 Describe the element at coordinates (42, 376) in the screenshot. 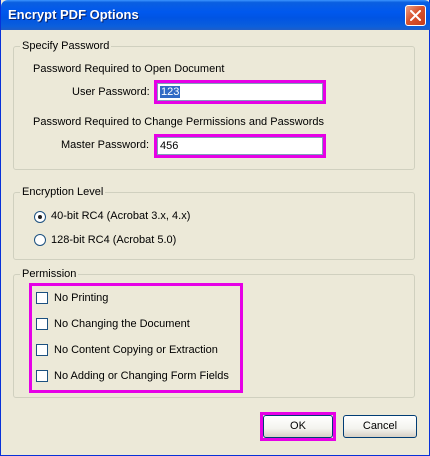

I see `checkbox-no-form-fields` at that location.